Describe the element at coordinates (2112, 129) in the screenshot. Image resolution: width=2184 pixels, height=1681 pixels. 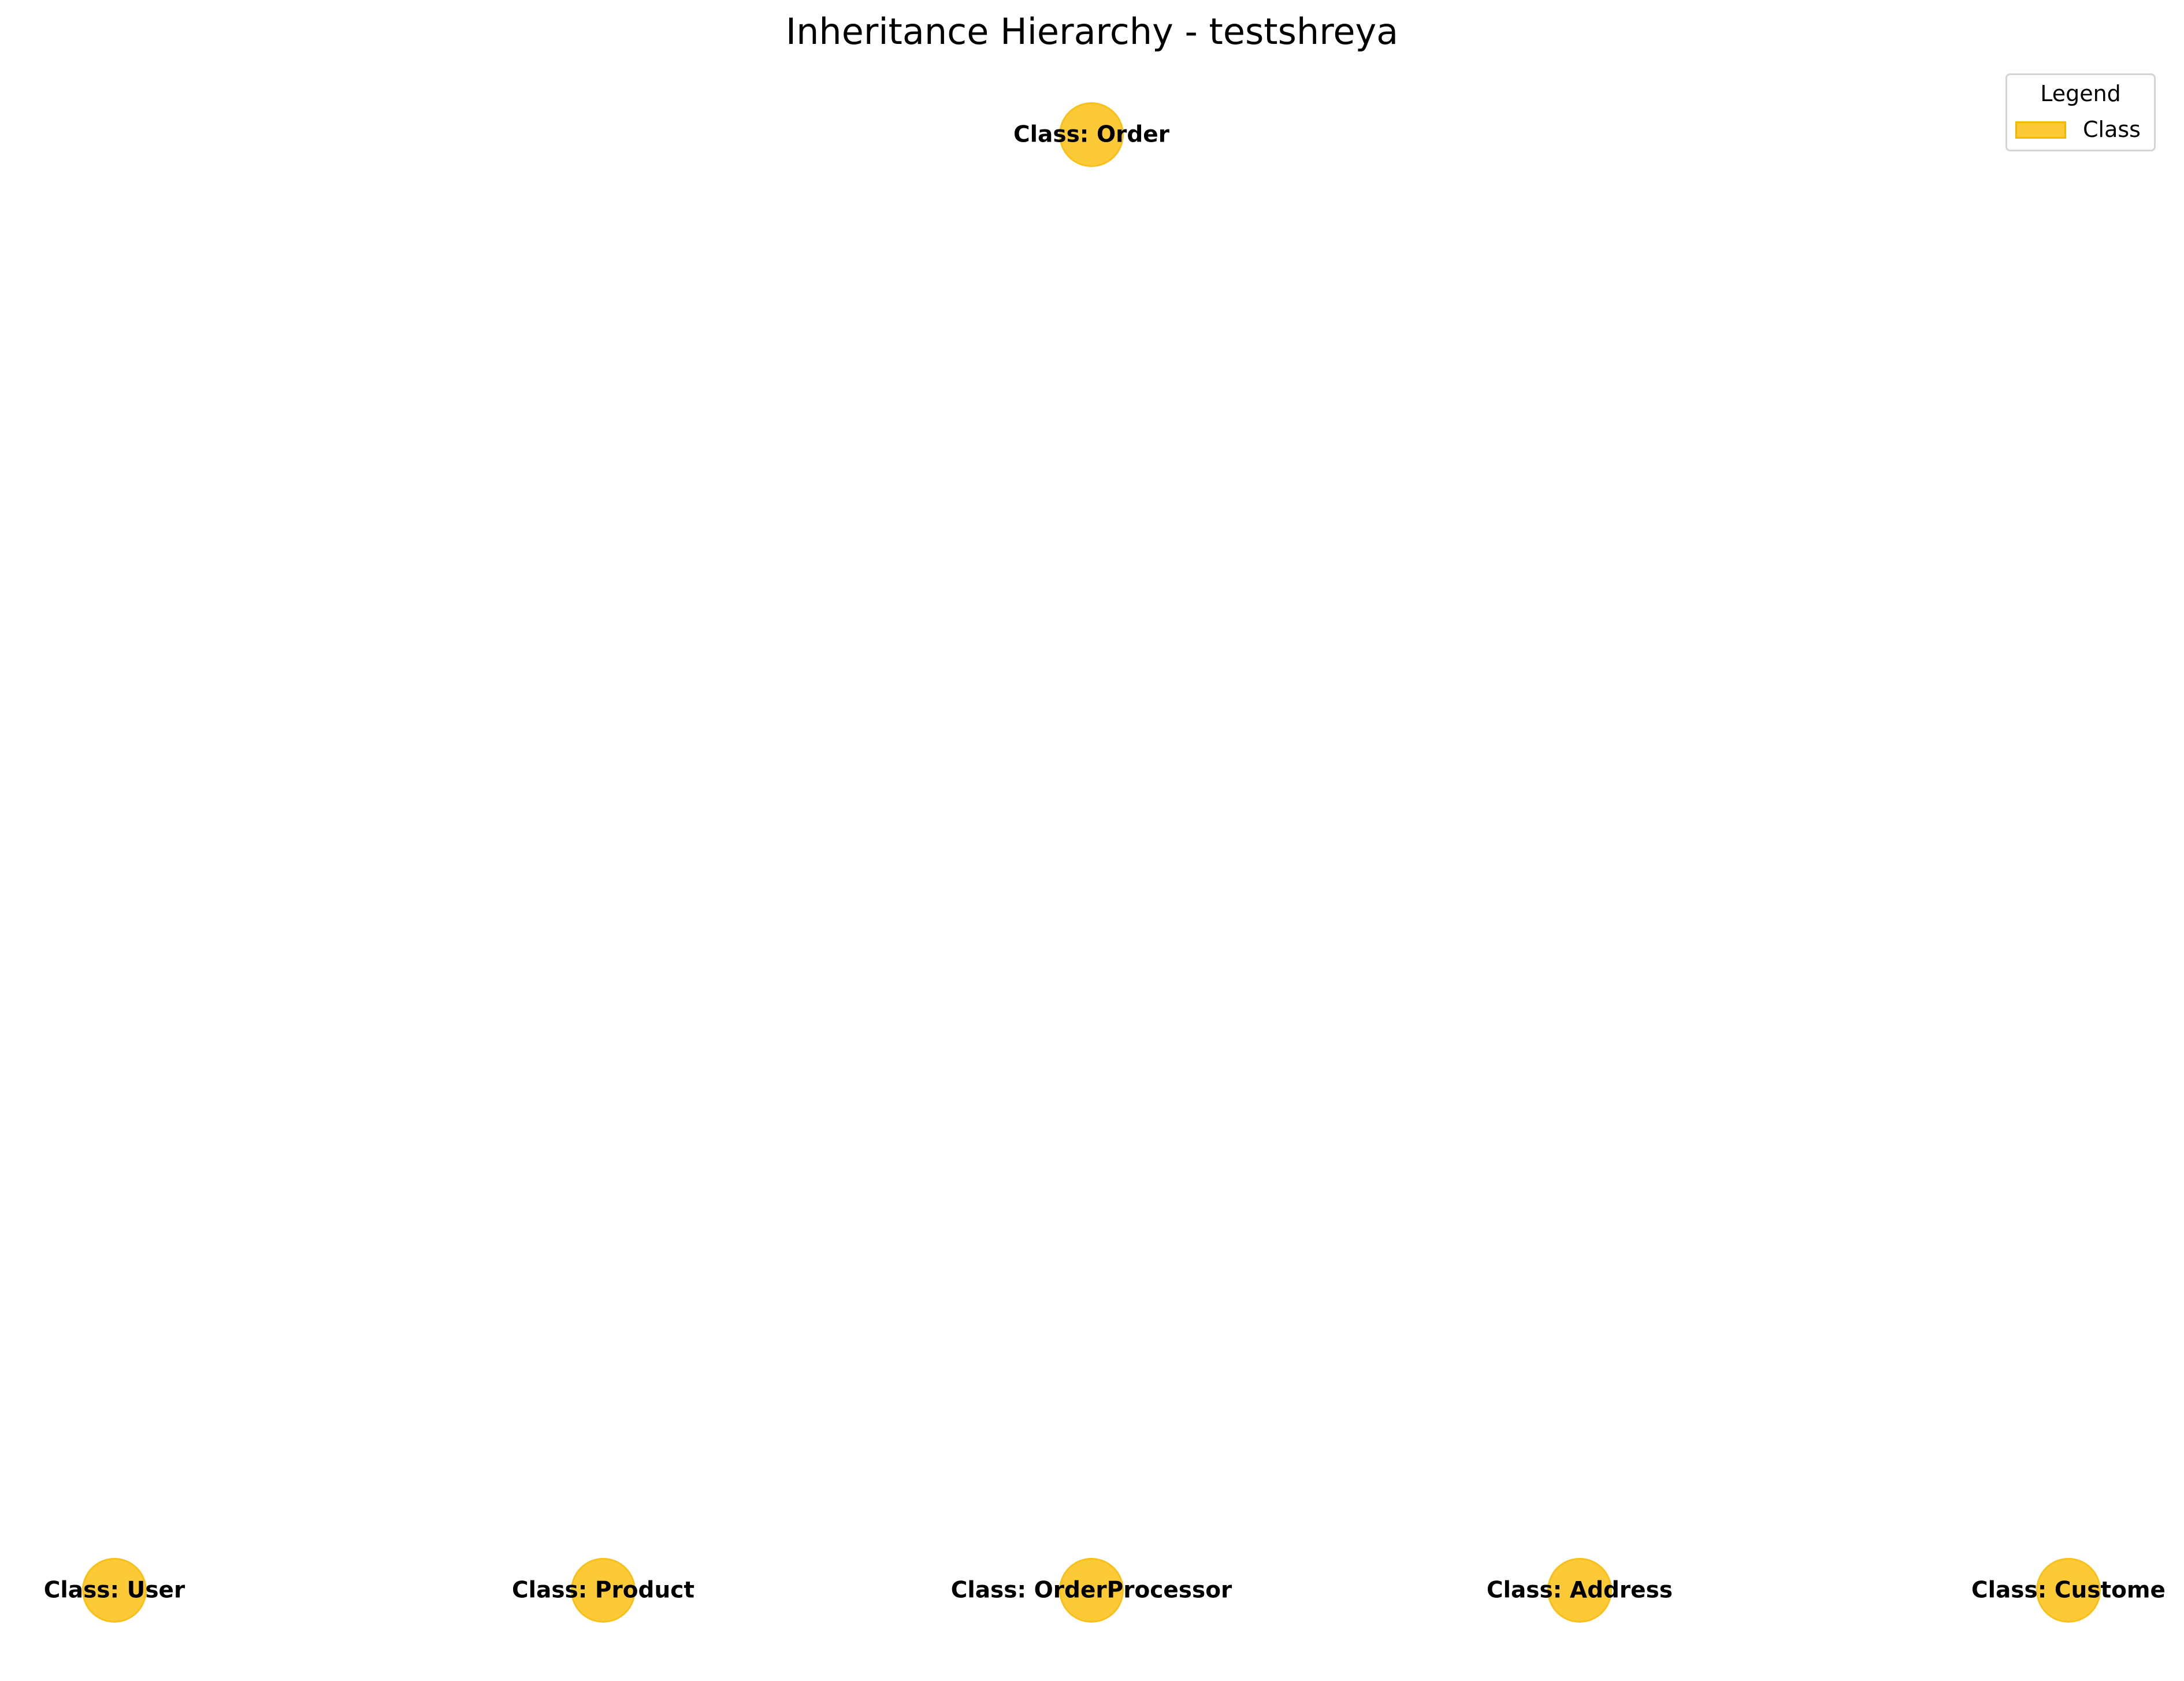
I see `legend-label-class: Class` at that location.